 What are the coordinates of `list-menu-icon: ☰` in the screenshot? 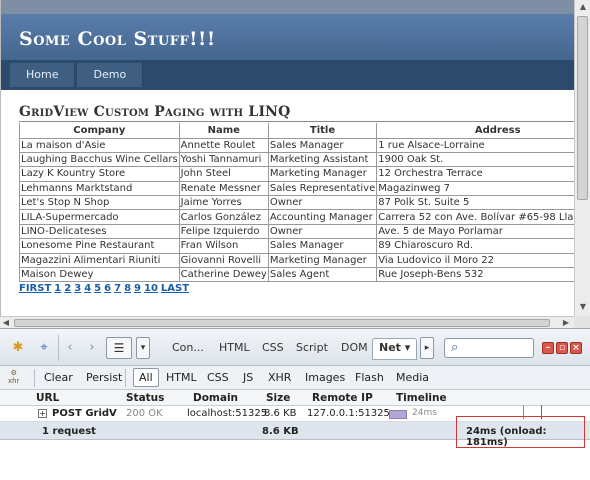 It's located at (119, 348).